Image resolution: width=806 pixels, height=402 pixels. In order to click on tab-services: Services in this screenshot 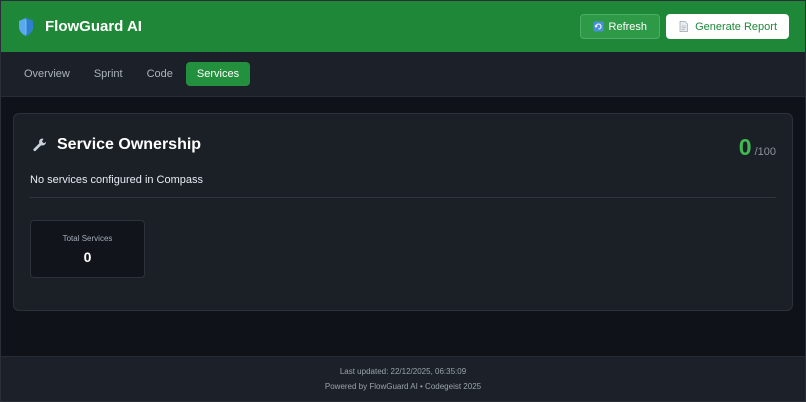, I will do `click(218, 74)`.